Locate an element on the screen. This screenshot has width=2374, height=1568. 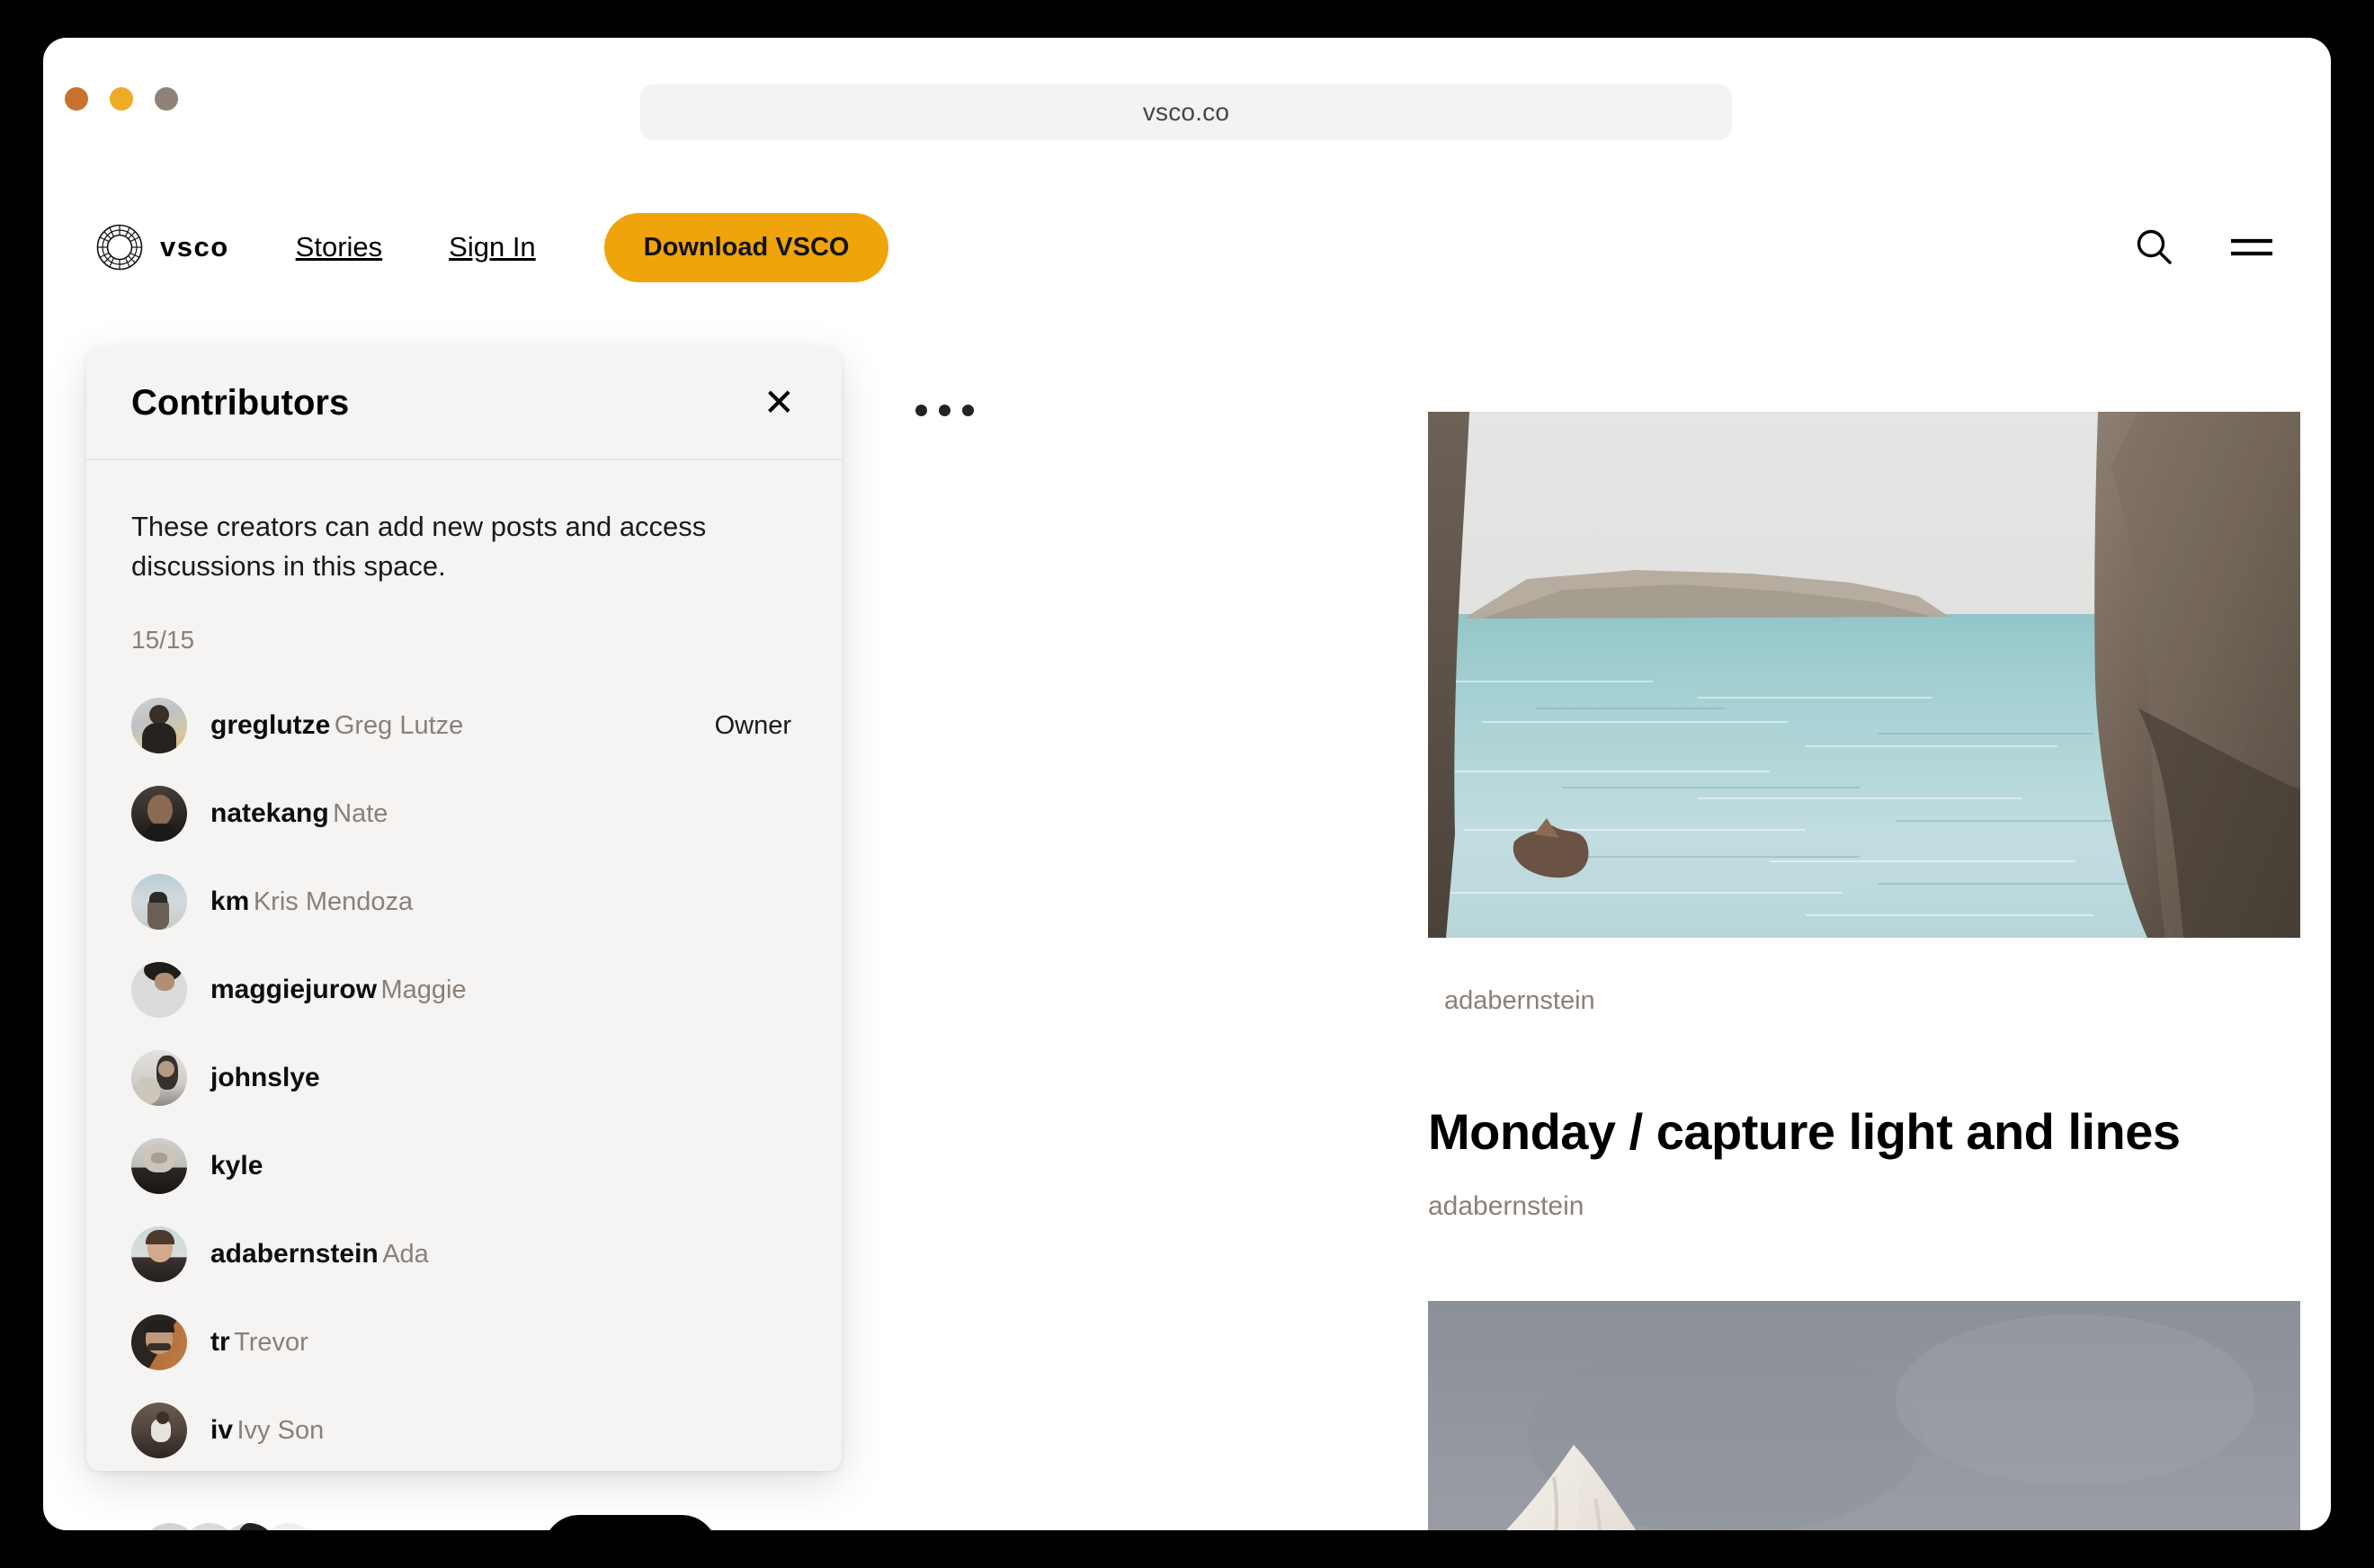
window-controls is located at coordinates (121, 99).